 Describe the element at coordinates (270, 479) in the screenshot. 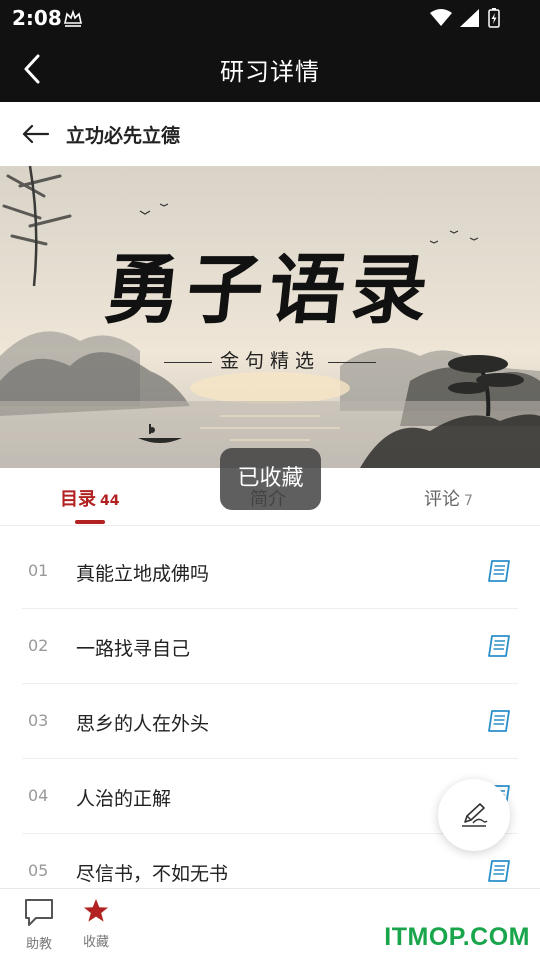

I see `toast-message: 已收藏` at that location.